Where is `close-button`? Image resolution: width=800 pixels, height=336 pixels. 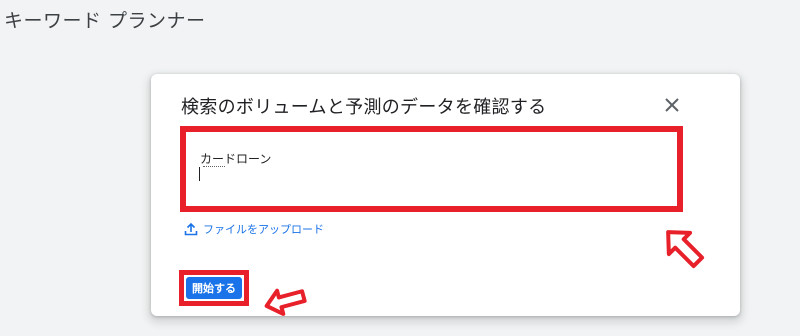 close-button is located at coordinates (672, 105).